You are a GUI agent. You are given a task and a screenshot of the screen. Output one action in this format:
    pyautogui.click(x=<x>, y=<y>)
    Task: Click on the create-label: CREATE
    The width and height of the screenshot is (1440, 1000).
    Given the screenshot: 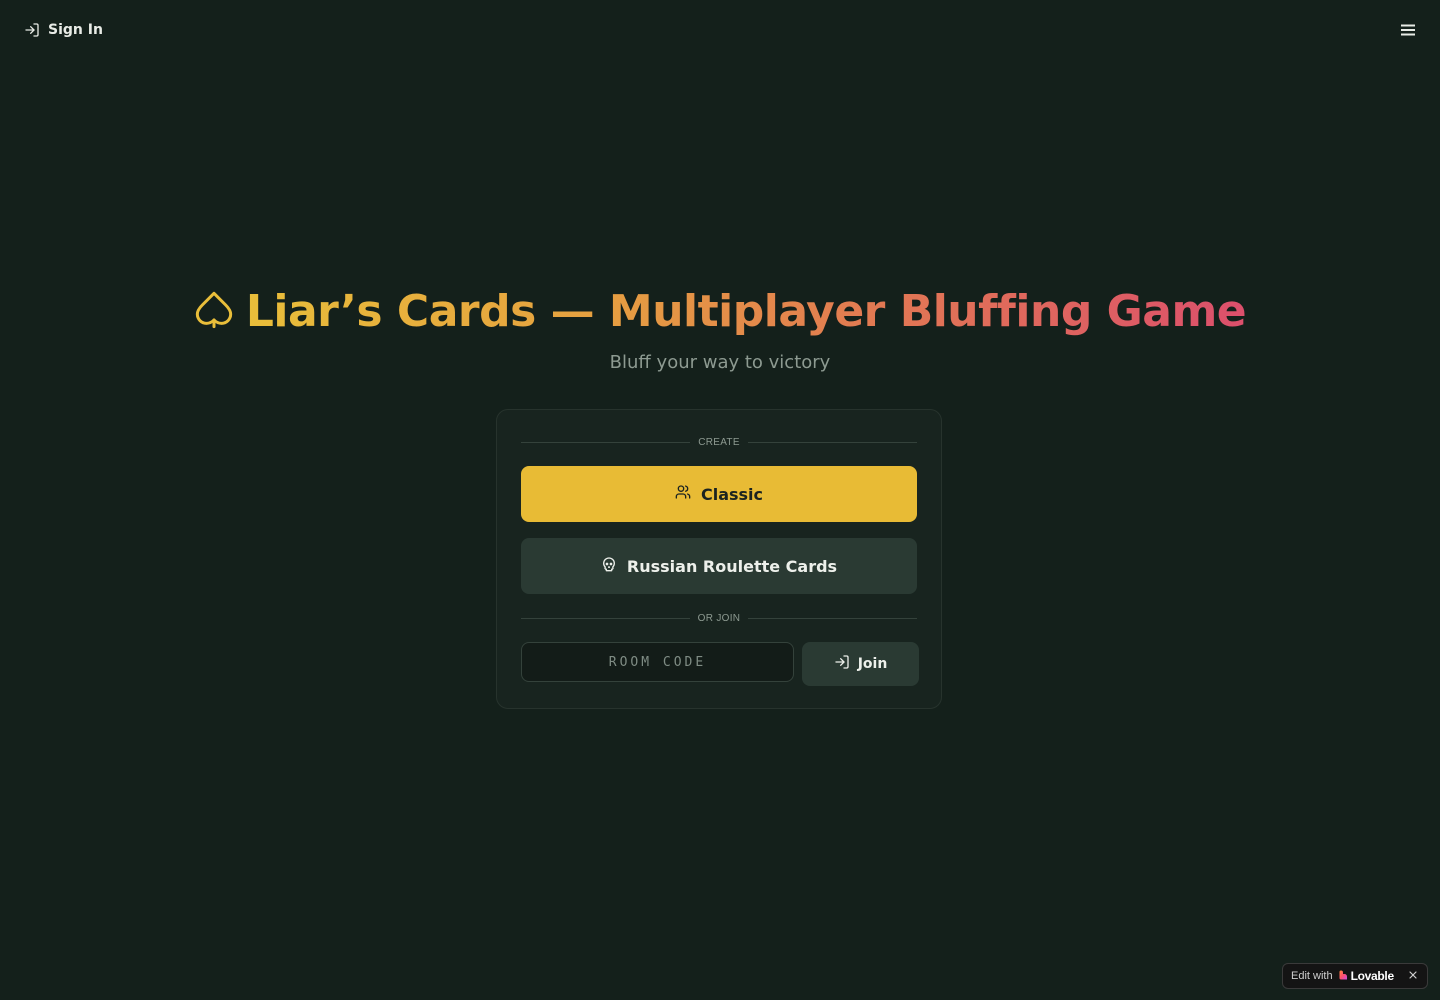 What is the action you would take?
    pyautogui.click(x=719, y=442)
    